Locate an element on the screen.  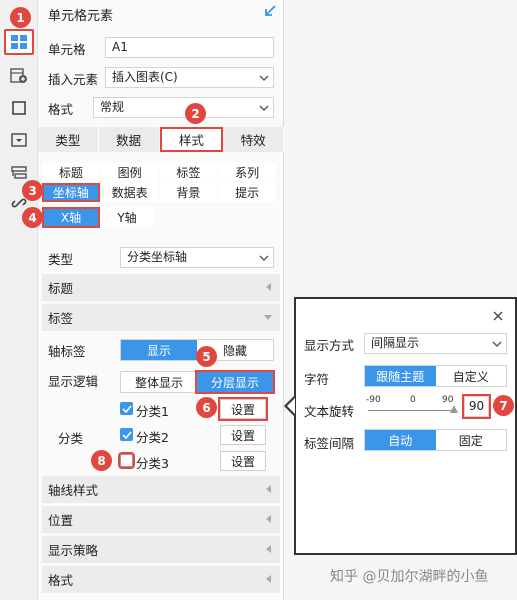
panel-tabs: 类型 数据 样式 特效 is located at coordinates (161, 139).